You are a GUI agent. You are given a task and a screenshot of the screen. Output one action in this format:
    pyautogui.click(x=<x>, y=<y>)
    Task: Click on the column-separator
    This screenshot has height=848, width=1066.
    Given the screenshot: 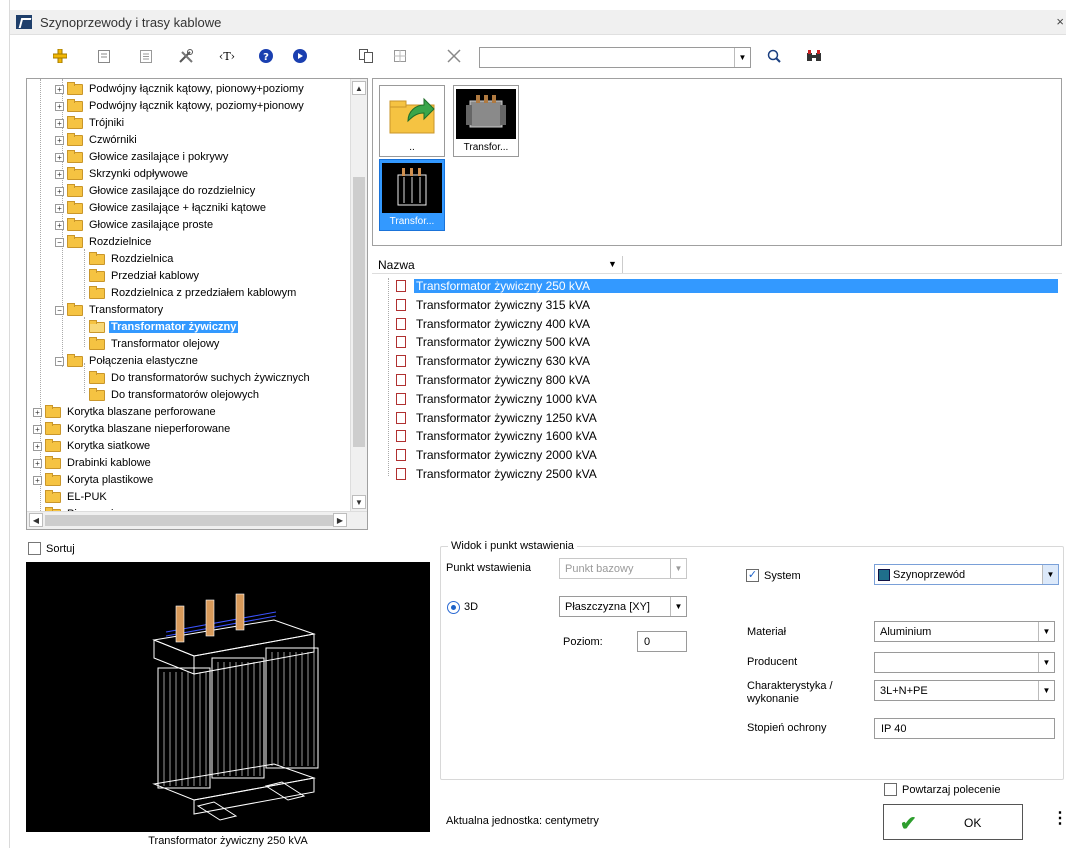 What is the action you would take?
    pyautogui.click(x=622, y=264)
    